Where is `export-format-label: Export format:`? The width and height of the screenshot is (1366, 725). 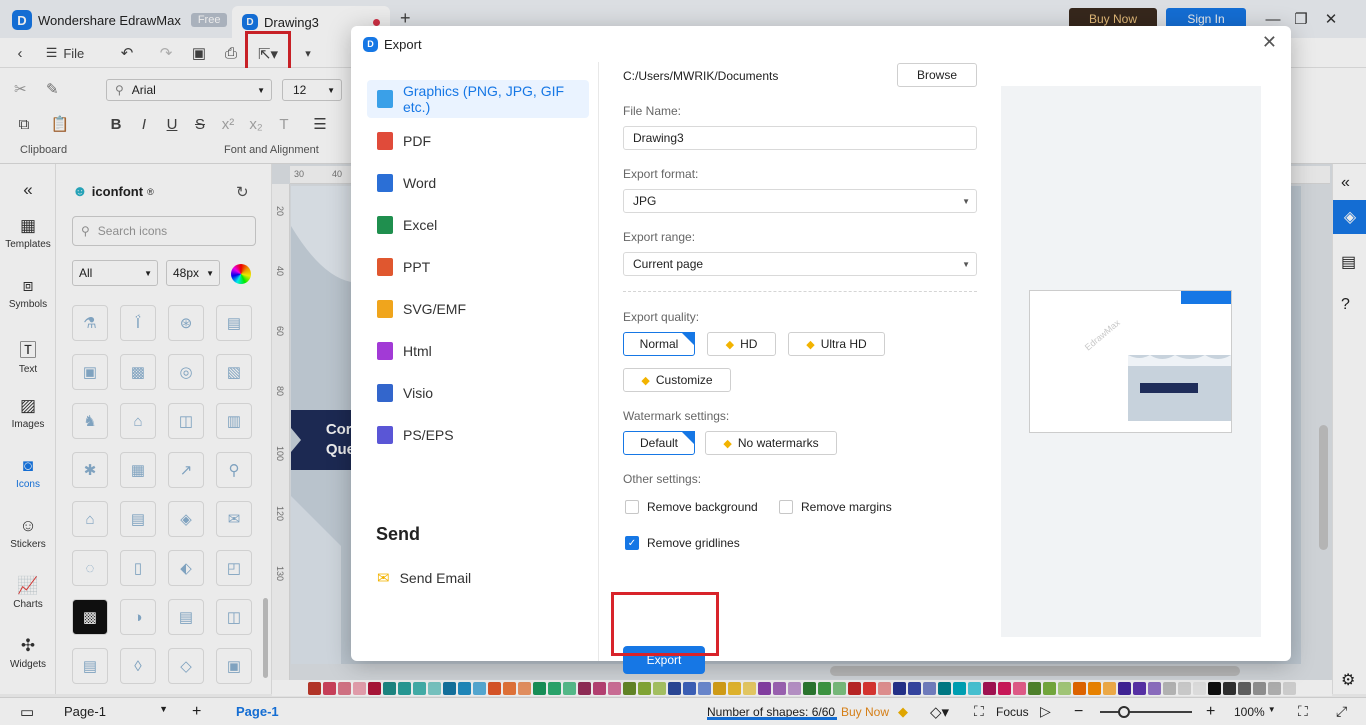
export-format-label: Export format: is located at coordinates (661, 174).